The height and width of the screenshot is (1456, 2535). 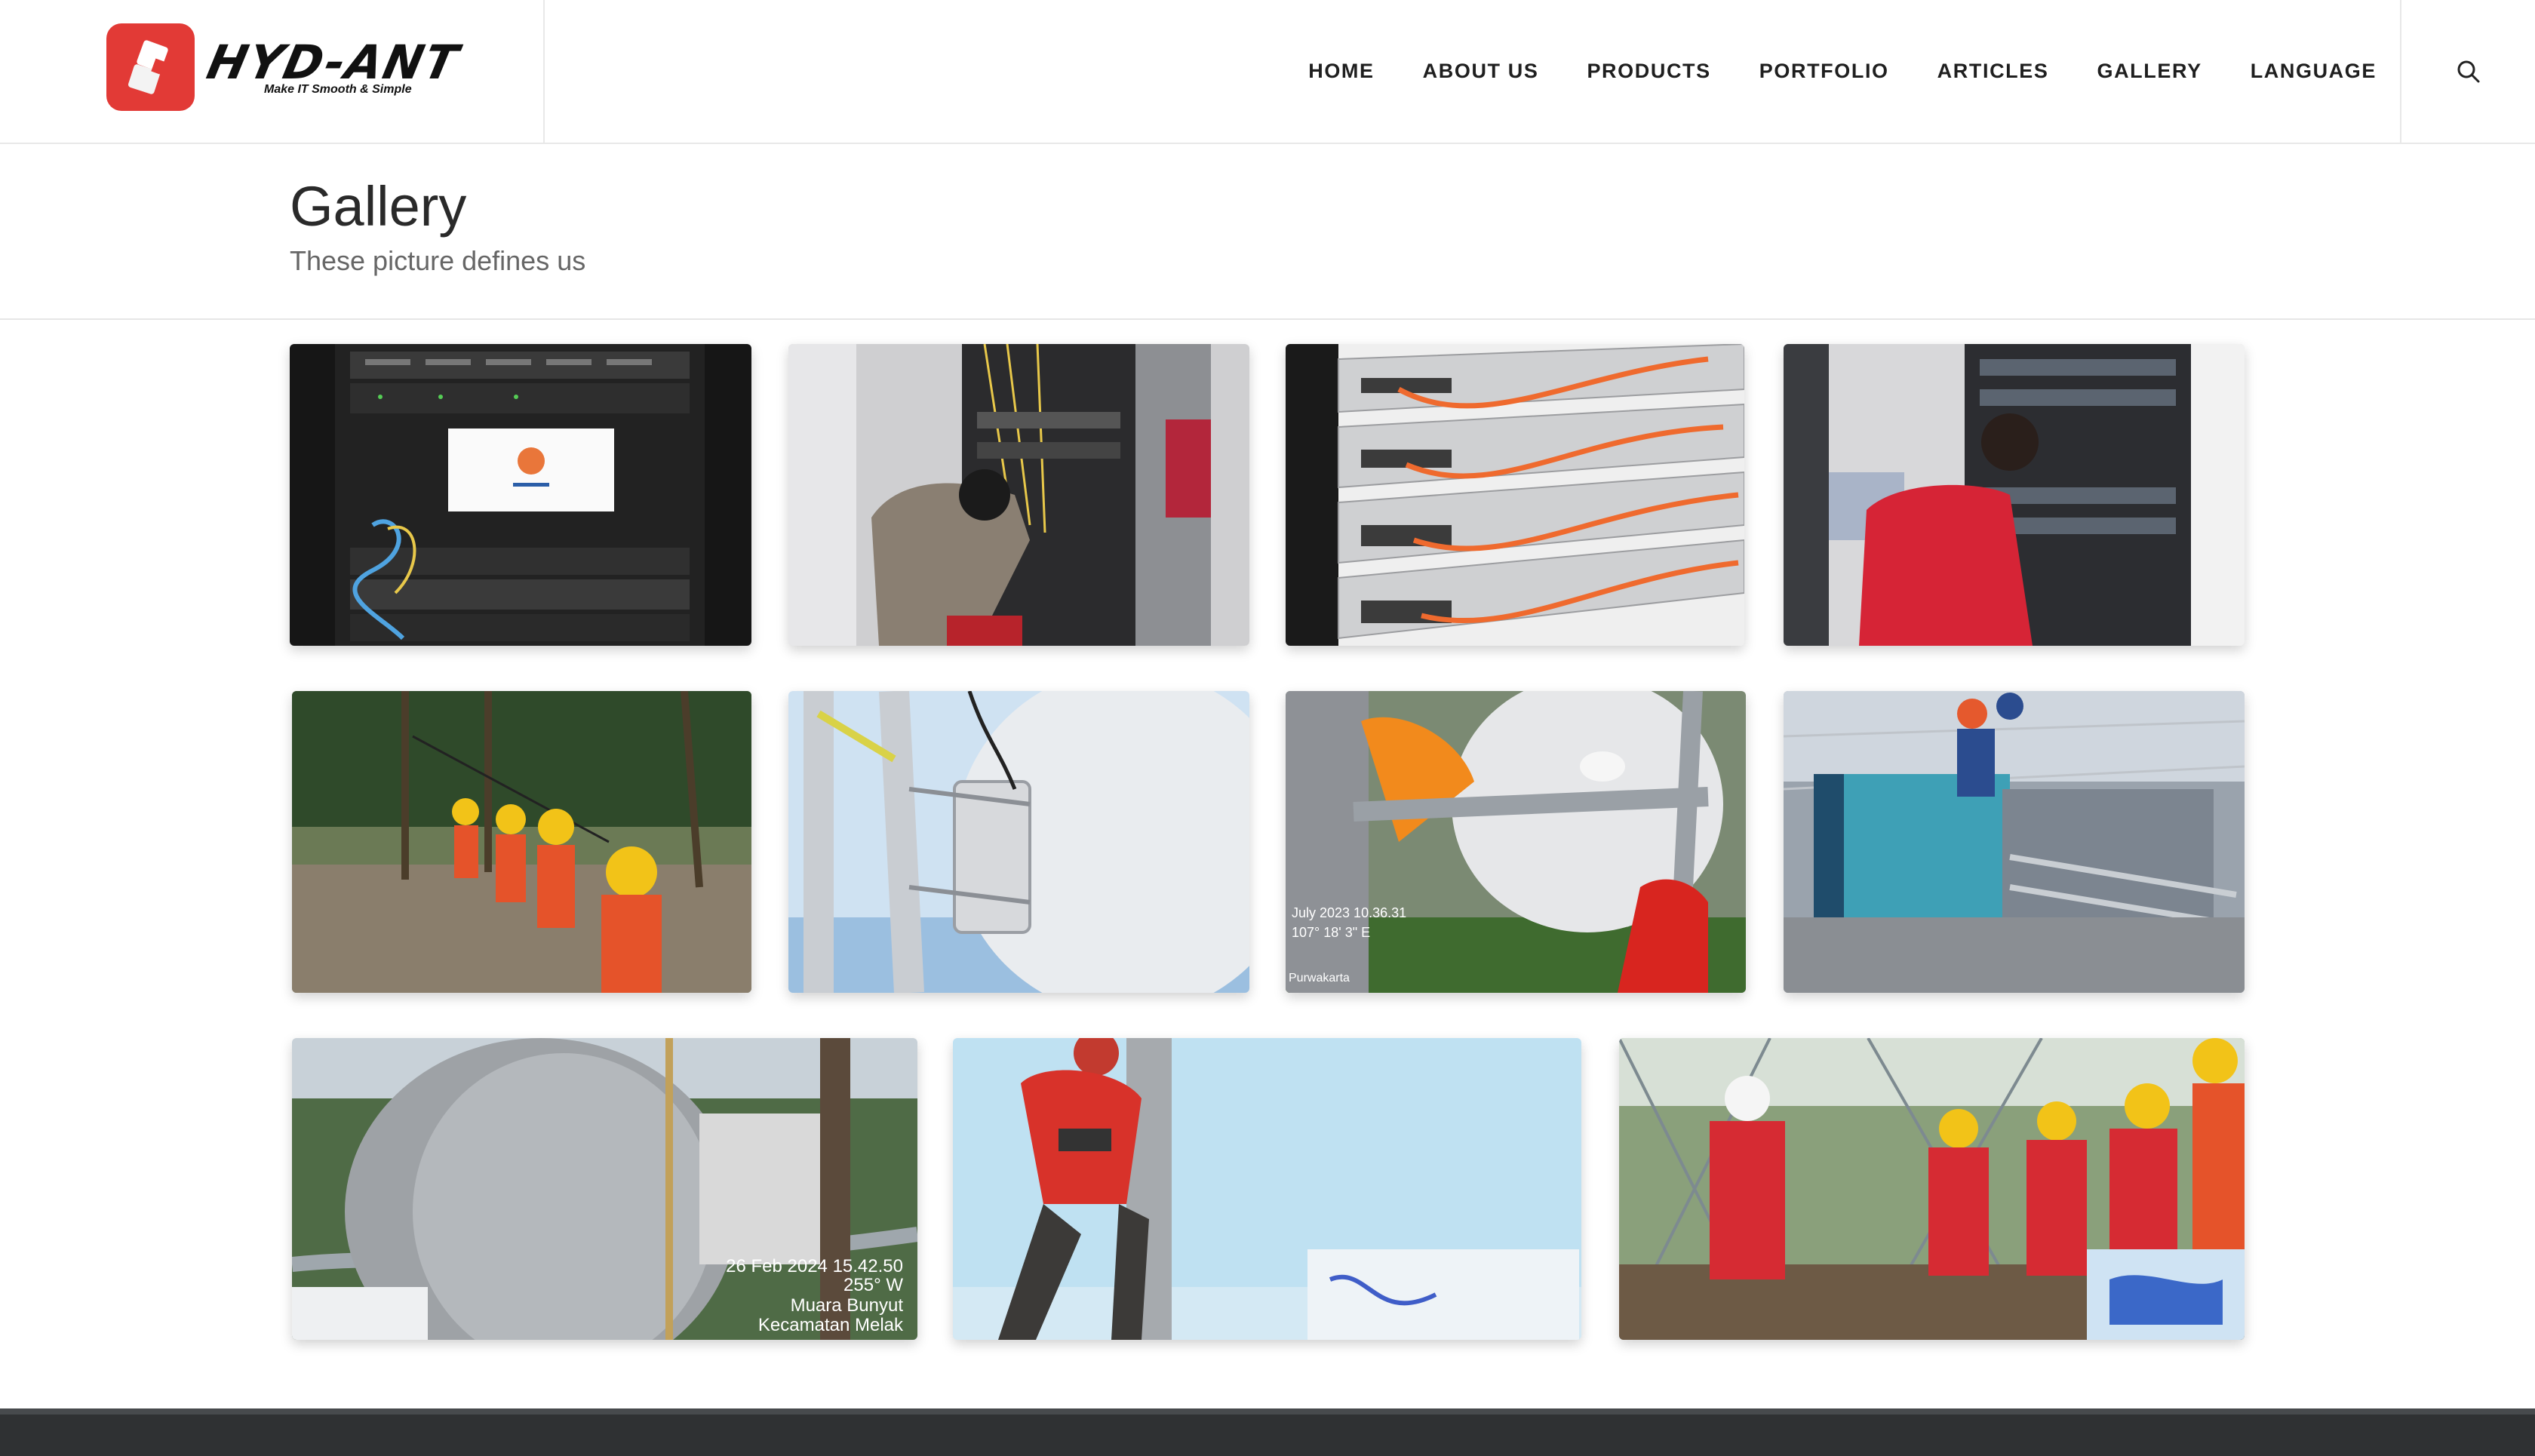 I want to click on site-footer, so click(x=1268, y=1432).